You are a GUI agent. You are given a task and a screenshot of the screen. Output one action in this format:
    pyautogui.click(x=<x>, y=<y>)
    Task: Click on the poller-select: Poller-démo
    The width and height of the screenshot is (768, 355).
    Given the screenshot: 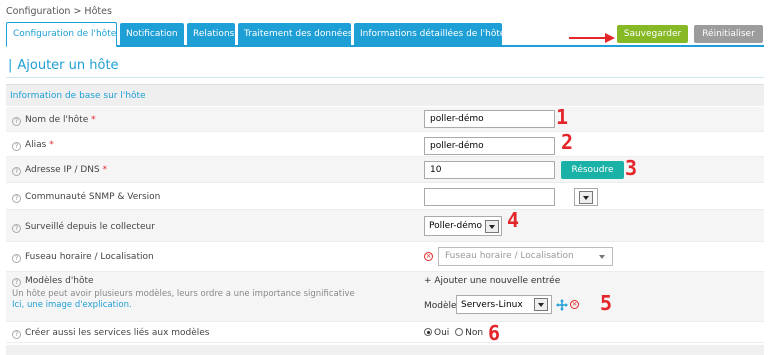 What is the action you would take?
    pyautogui.click(x=463, y=226)
    